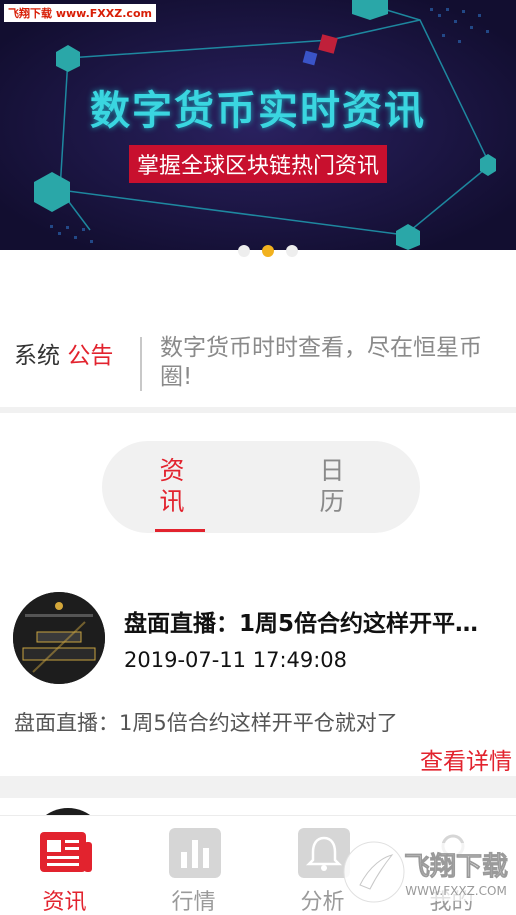 The width and height of the screenshot is (516, 915). What do you see at coordinates (332, 486) in the screenshot?
I see `tab-calendar: 日 历` at bounding box center [332, 486].